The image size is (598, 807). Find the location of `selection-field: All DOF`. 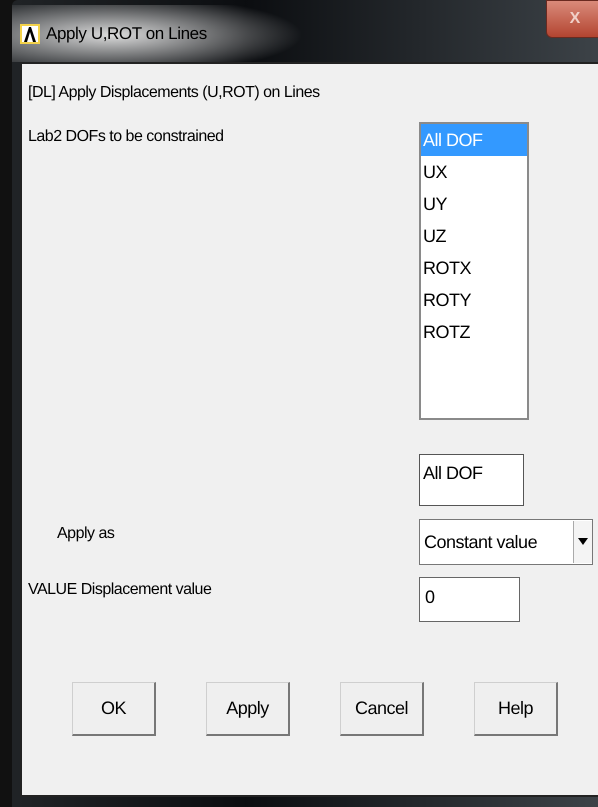

selection-field: All DOF is located at coordinates (471, 480).